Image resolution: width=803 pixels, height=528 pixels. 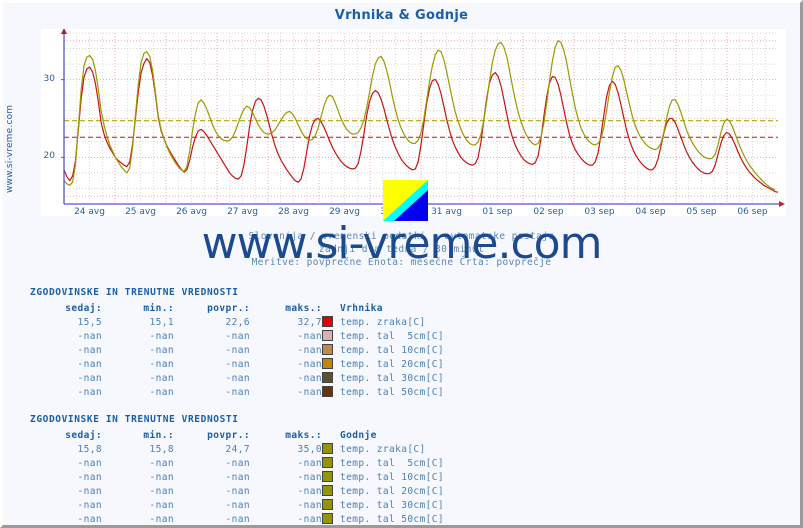 I want to click on legend-header-row: sedaj: min.: povpr.: maks.: Godnje, so click(x=237, y=435).